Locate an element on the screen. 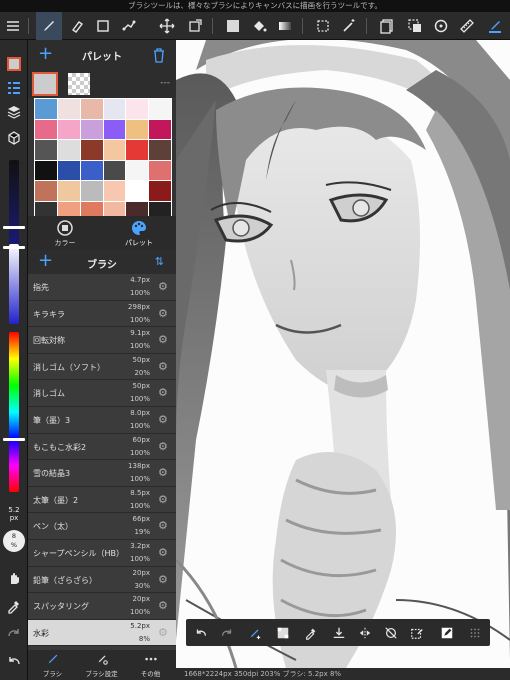 Image resolution: width=510 pixels, height=680 pixels. pen-settings-icon is located at coordinates (495, 26).